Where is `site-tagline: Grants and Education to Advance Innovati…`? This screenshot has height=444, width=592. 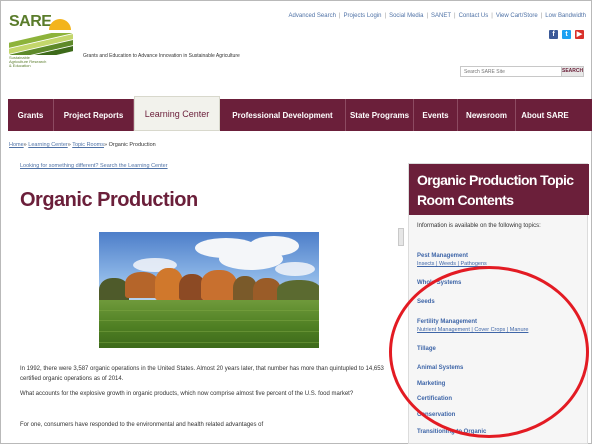 site-tagline: Grants and Education to Advance Innovati… is located at coordinates (161, 56).